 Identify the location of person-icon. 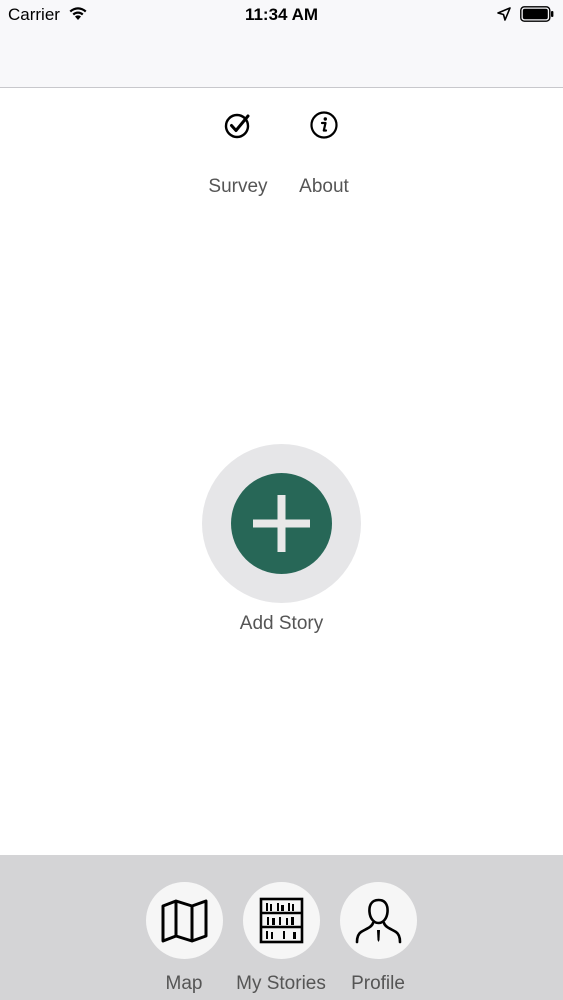
(378, 921).